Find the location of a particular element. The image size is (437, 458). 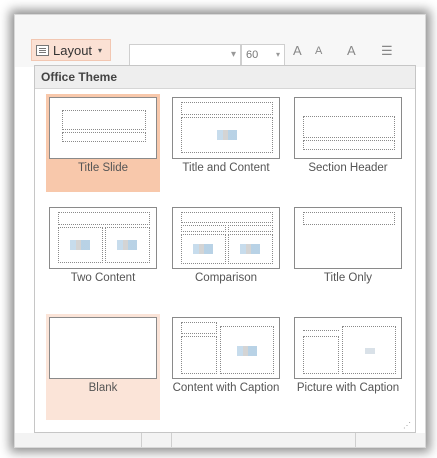

gallery-header: Office Theme is located at coordinates (225, 77).